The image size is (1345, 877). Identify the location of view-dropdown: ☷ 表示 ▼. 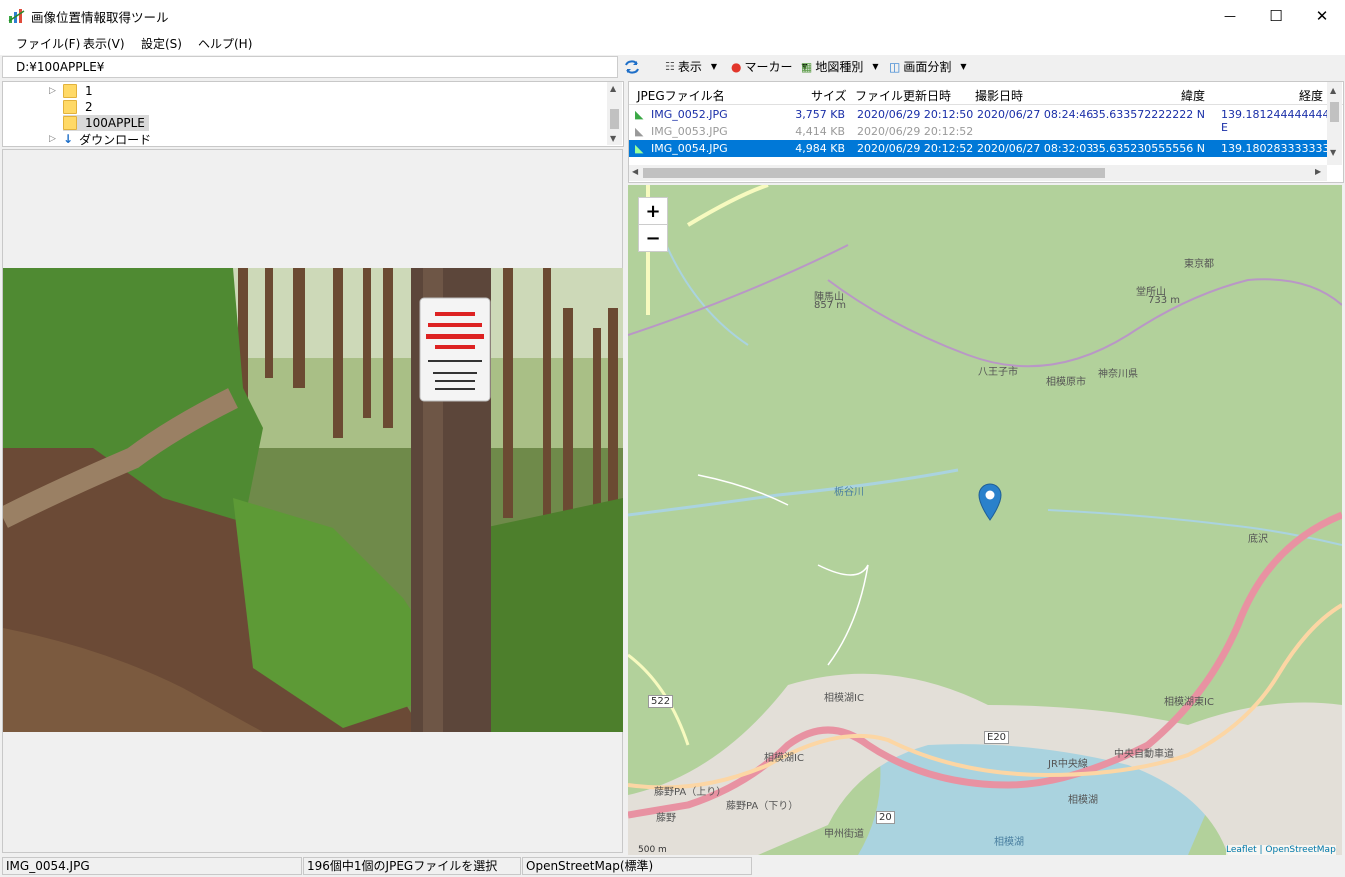
(691, 66).